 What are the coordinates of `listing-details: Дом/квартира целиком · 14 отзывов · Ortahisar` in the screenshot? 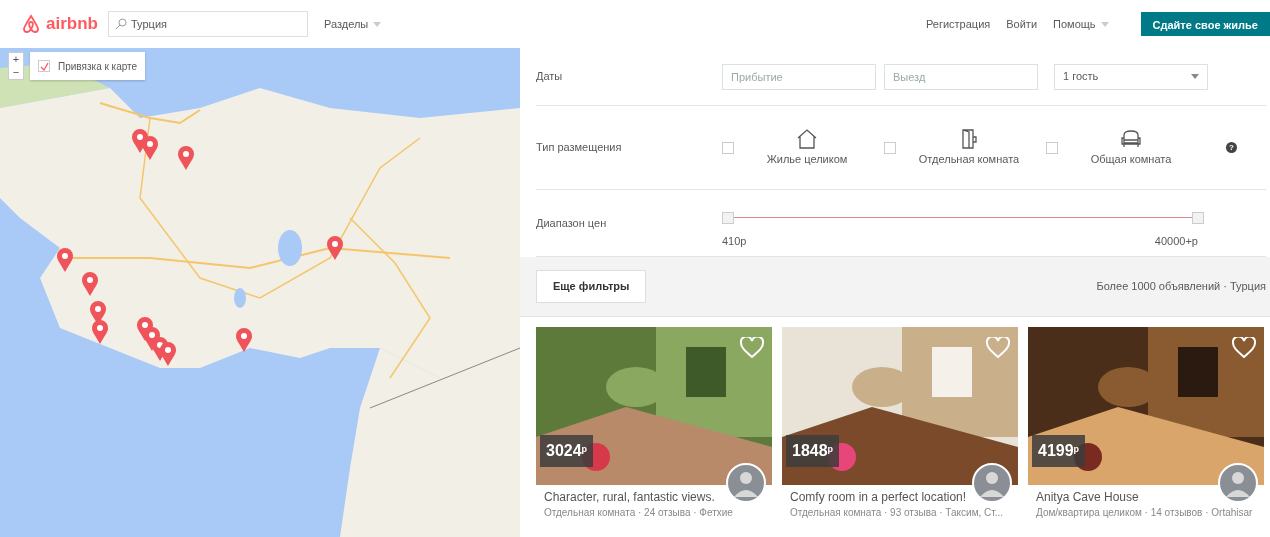 It's located at (1145, 512).